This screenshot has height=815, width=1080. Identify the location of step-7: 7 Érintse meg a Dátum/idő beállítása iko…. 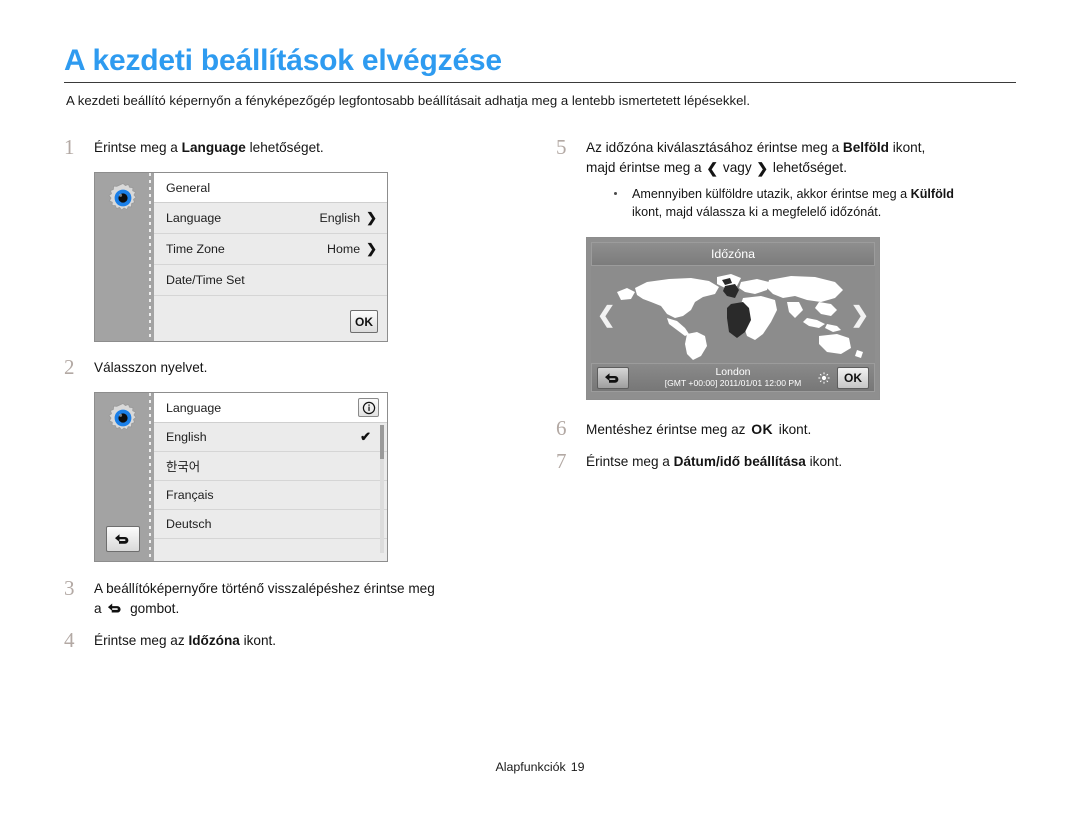
(791, 461).